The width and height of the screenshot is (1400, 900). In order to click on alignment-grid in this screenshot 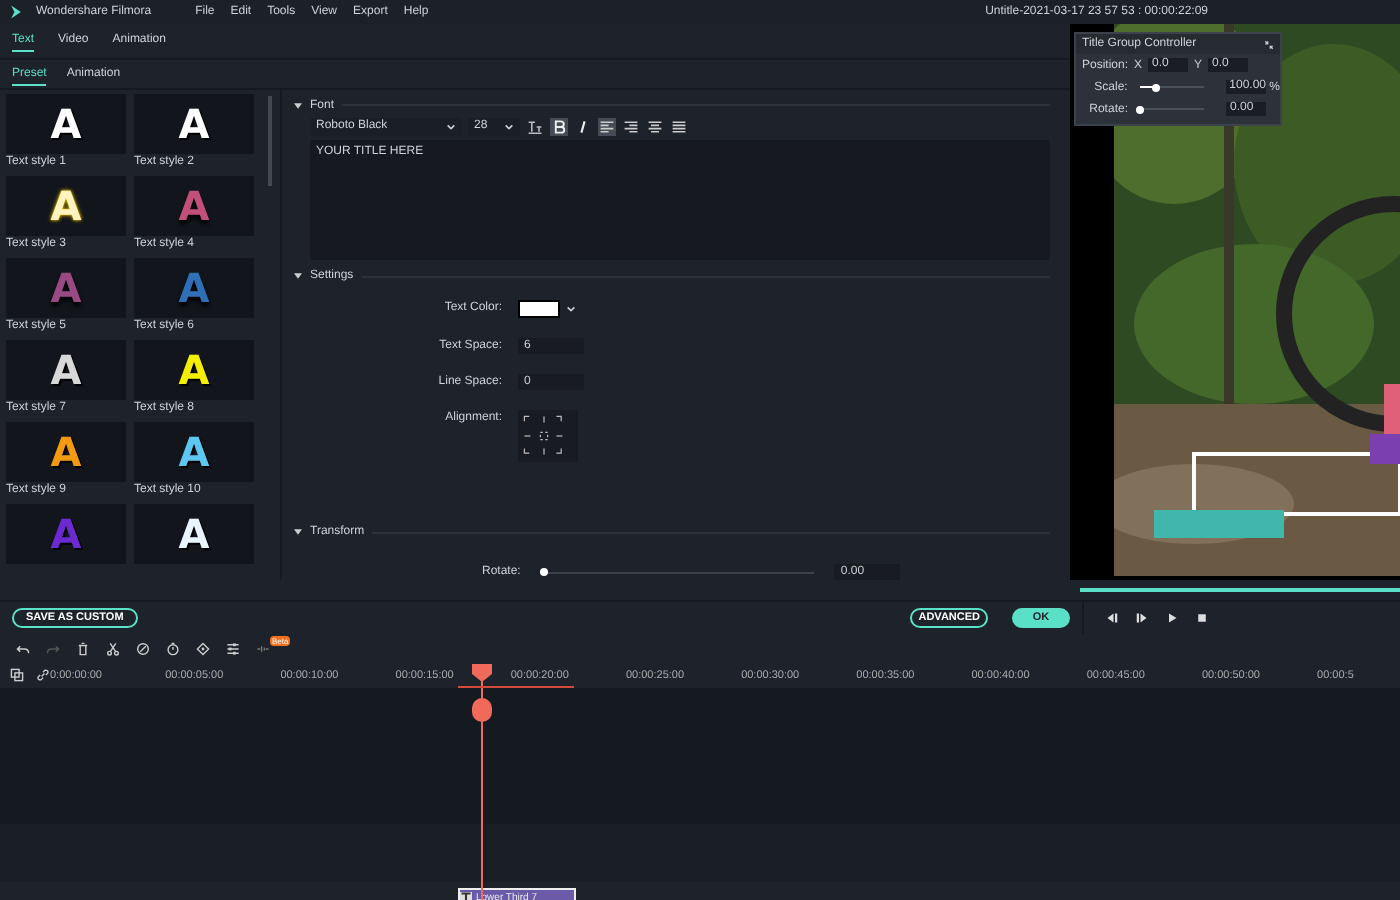, I will do `click(548, 435)`.